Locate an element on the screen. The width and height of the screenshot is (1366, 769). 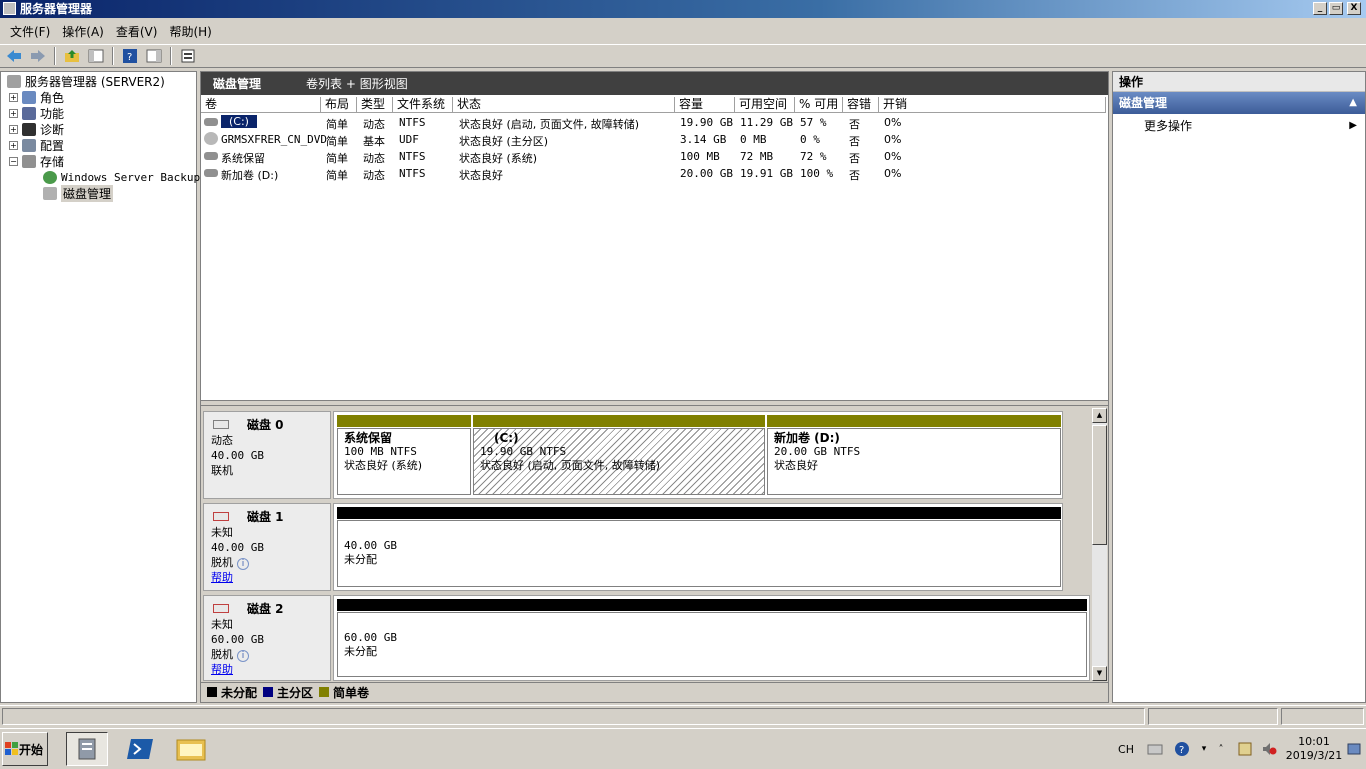
col-percent-free: % 可用 is located at coordinates (819, 105).